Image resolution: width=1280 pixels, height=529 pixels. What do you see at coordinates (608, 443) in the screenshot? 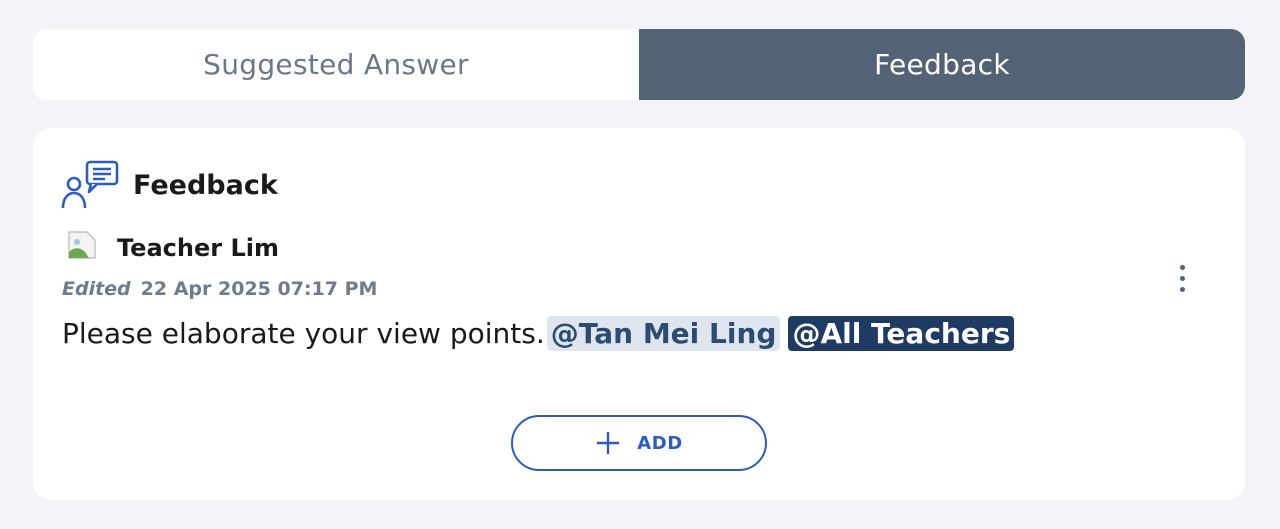
I see `plus-icon` at bounding box center [608, 443].